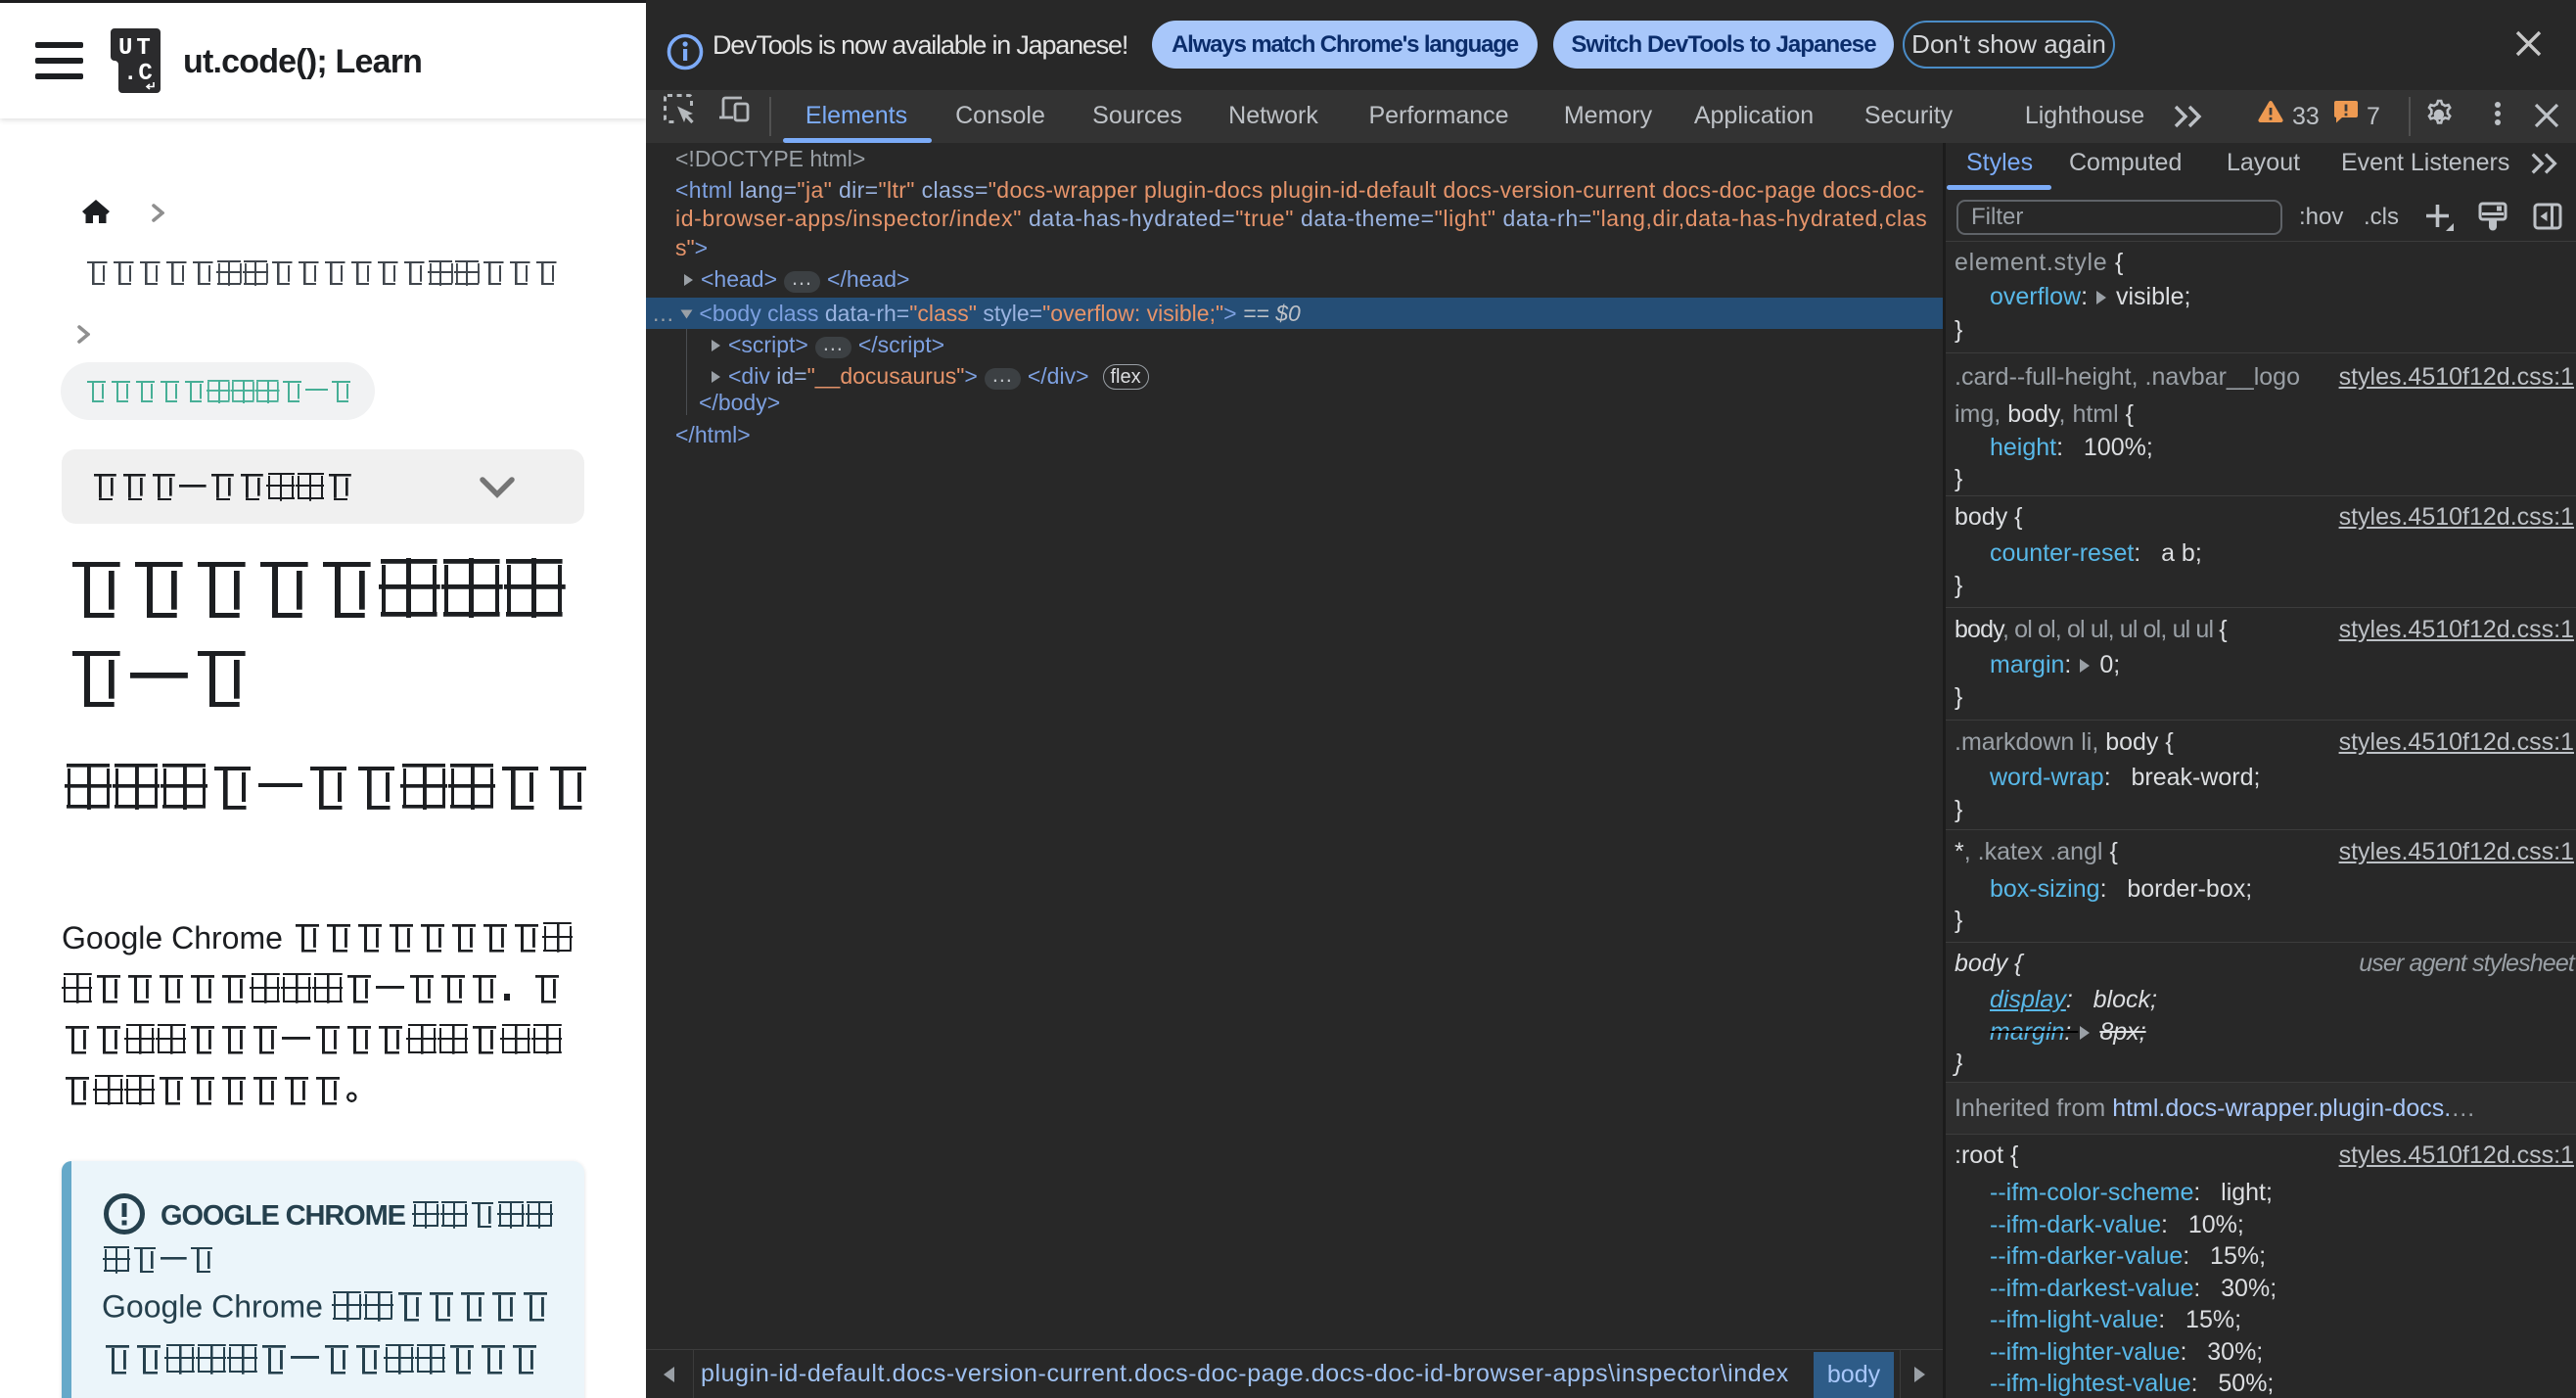 This screenshot has width=2576, height=1398. What do you see at coordinates (136, 48) in the screenshot?
I see `svg-text: UT` at bounding box center [136, 48].